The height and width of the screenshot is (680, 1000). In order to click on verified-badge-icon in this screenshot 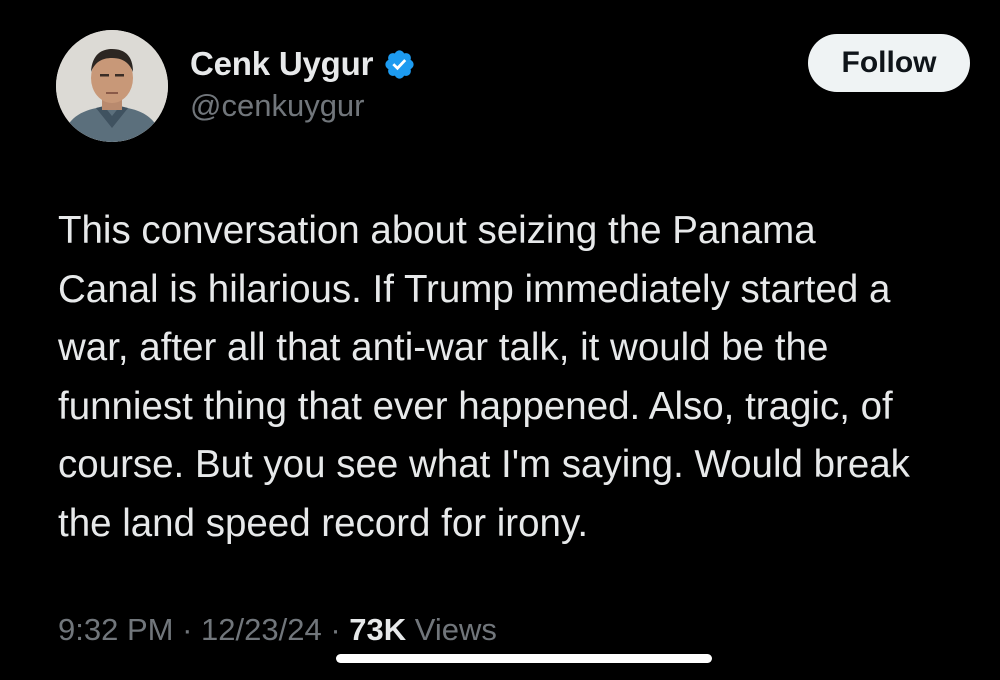, I will do `click(399, 64)`.